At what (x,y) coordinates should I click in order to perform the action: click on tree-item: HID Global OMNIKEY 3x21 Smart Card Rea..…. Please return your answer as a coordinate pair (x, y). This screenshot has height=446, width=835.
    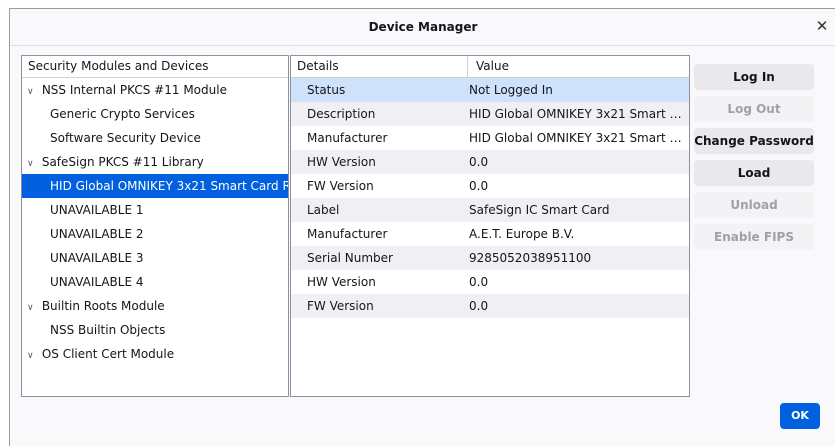
    Looking at the image, I should click on (155, 186).